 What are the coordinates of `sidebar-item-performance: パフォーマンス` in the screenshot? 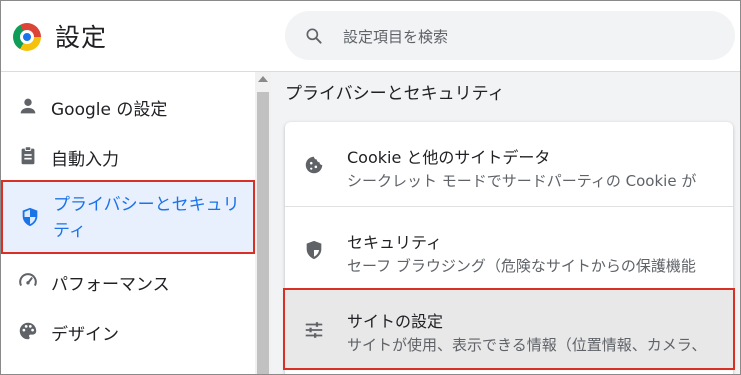 It's located at (128, 281).